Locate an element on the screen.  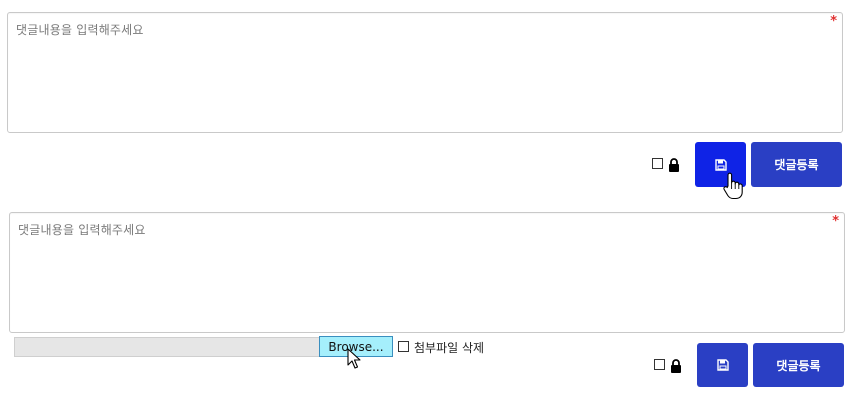
delete-attachment-checkbox is located at coordinates (403, 346).